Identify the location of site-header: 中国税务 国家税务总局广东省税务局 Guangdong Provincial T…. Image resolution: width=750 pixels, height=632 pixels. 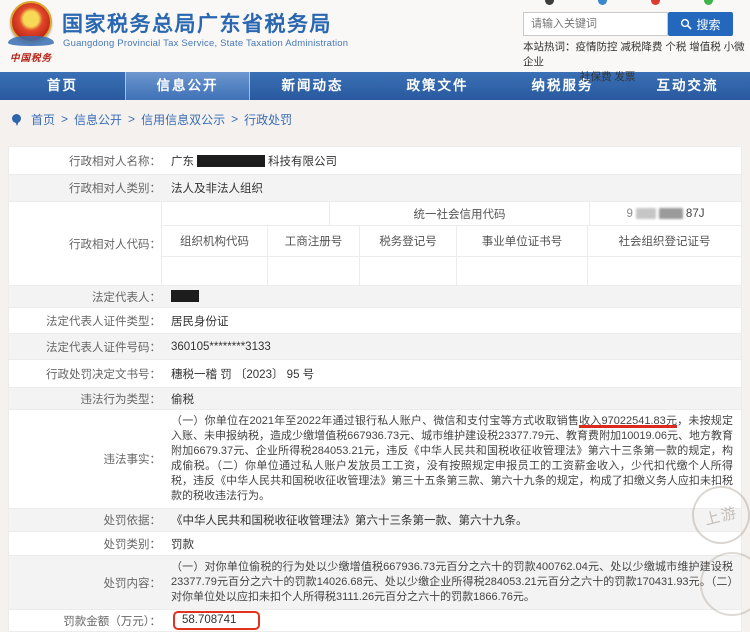
(375, 41).